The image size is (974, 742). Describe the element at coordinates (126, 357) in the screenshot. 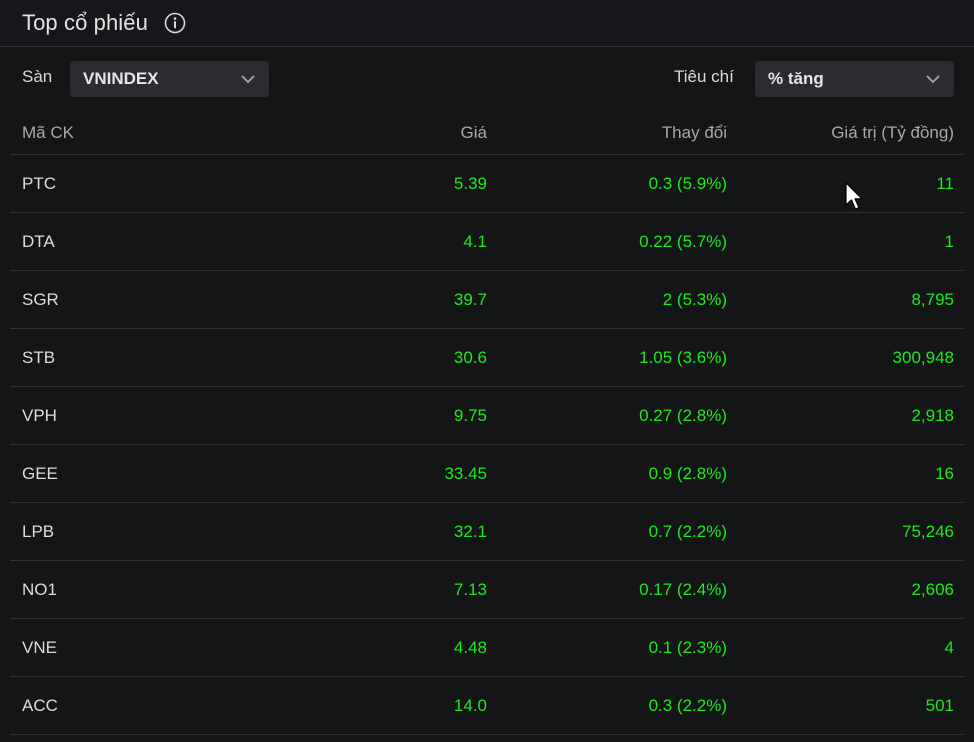

I see `stock-symbol: STB` at that location.